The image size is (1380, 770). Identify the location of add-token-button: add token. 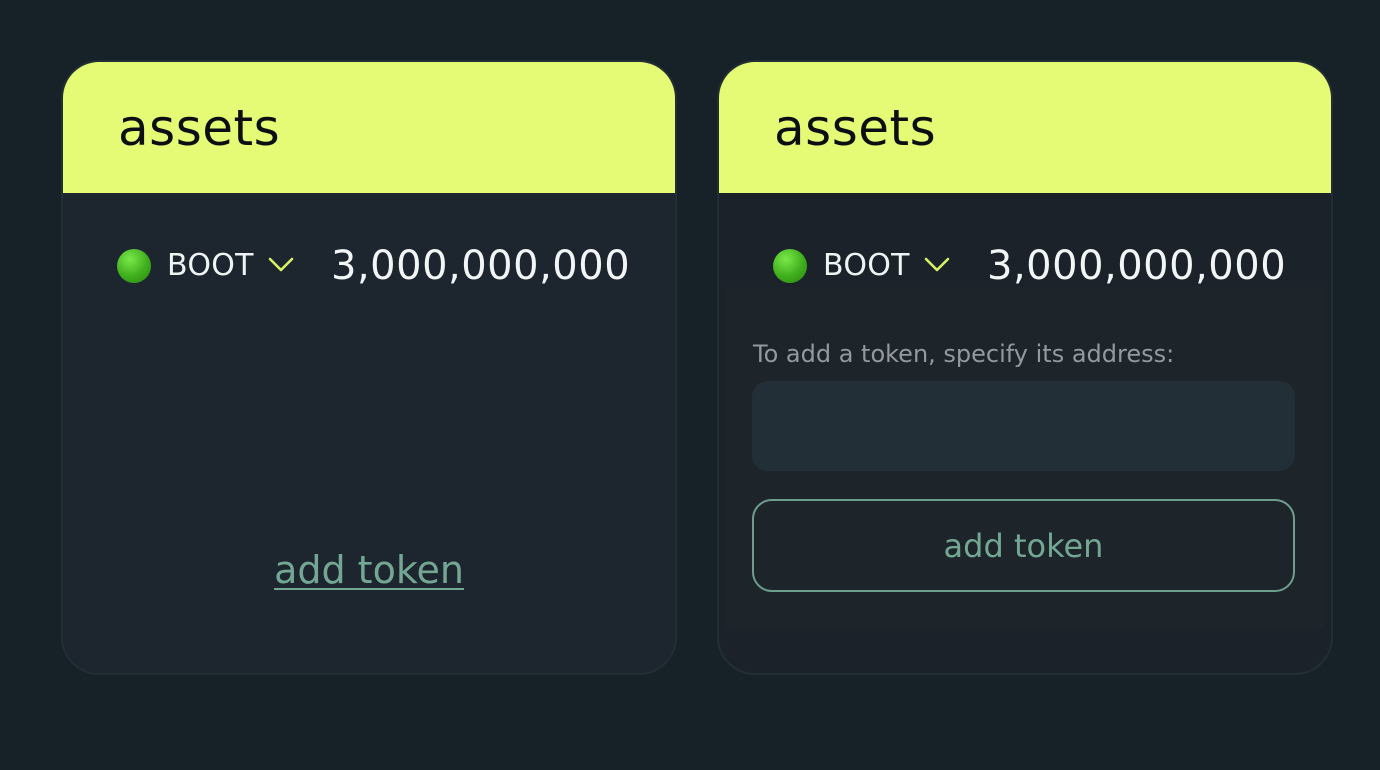
(1023, 545).